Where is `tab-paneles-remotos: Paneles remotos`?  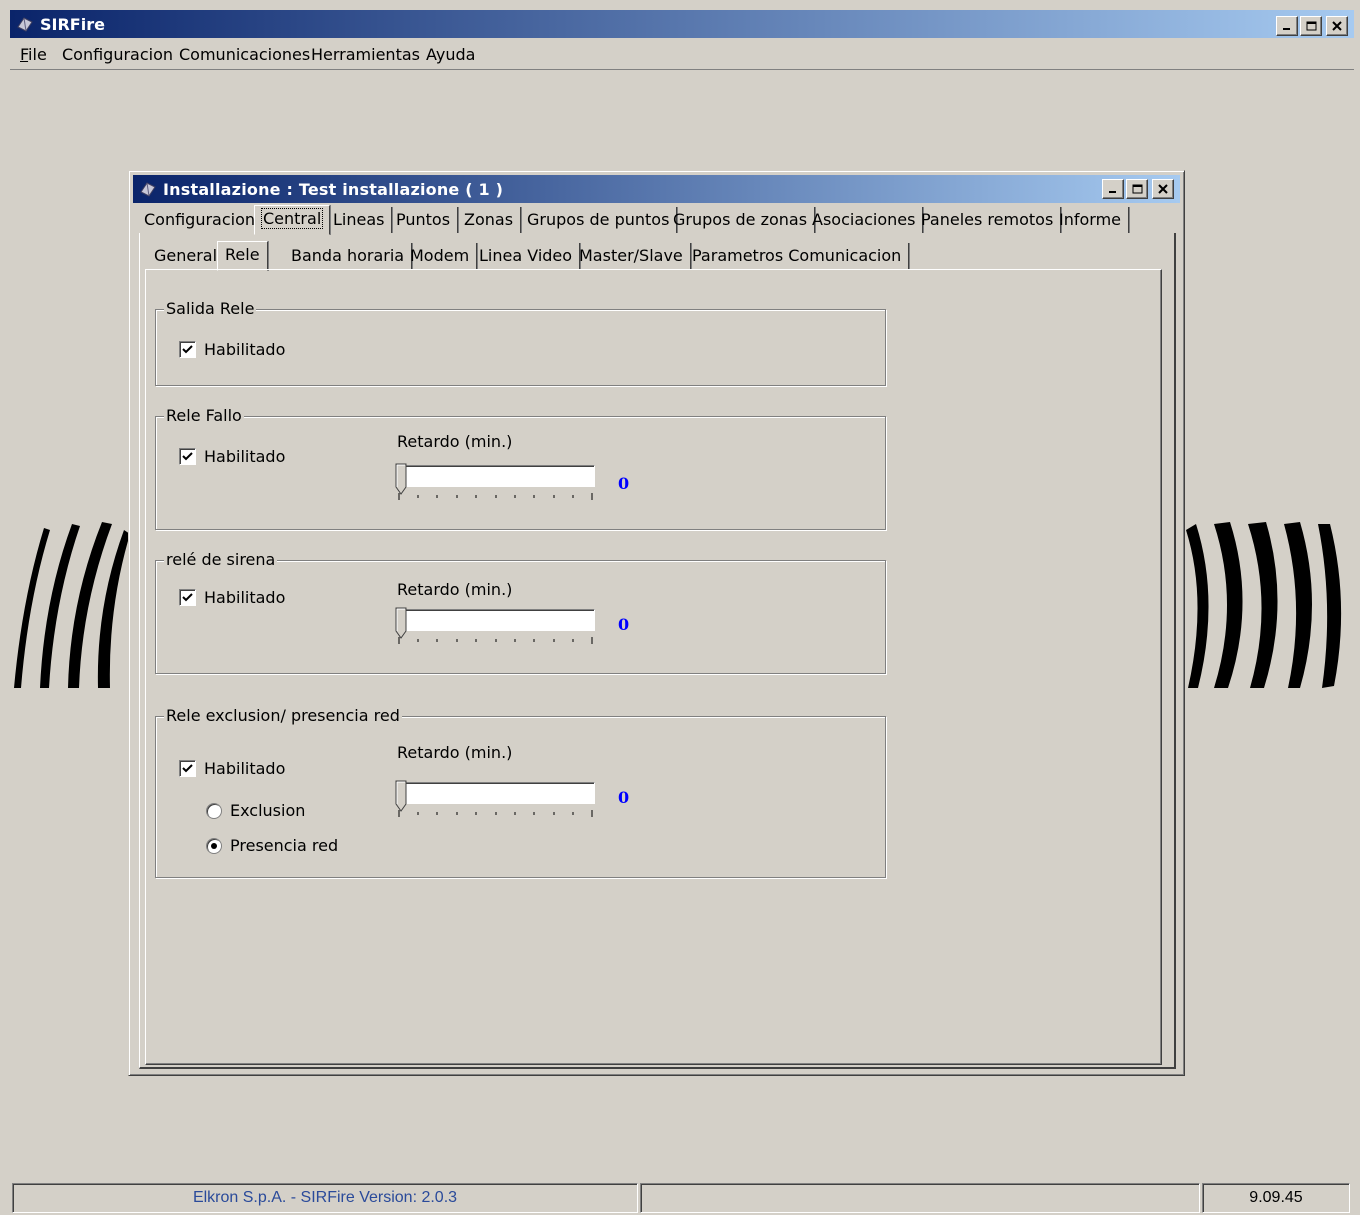 tab-paneles-remotos: Paneles remotos is located at coordinates (988, 220).